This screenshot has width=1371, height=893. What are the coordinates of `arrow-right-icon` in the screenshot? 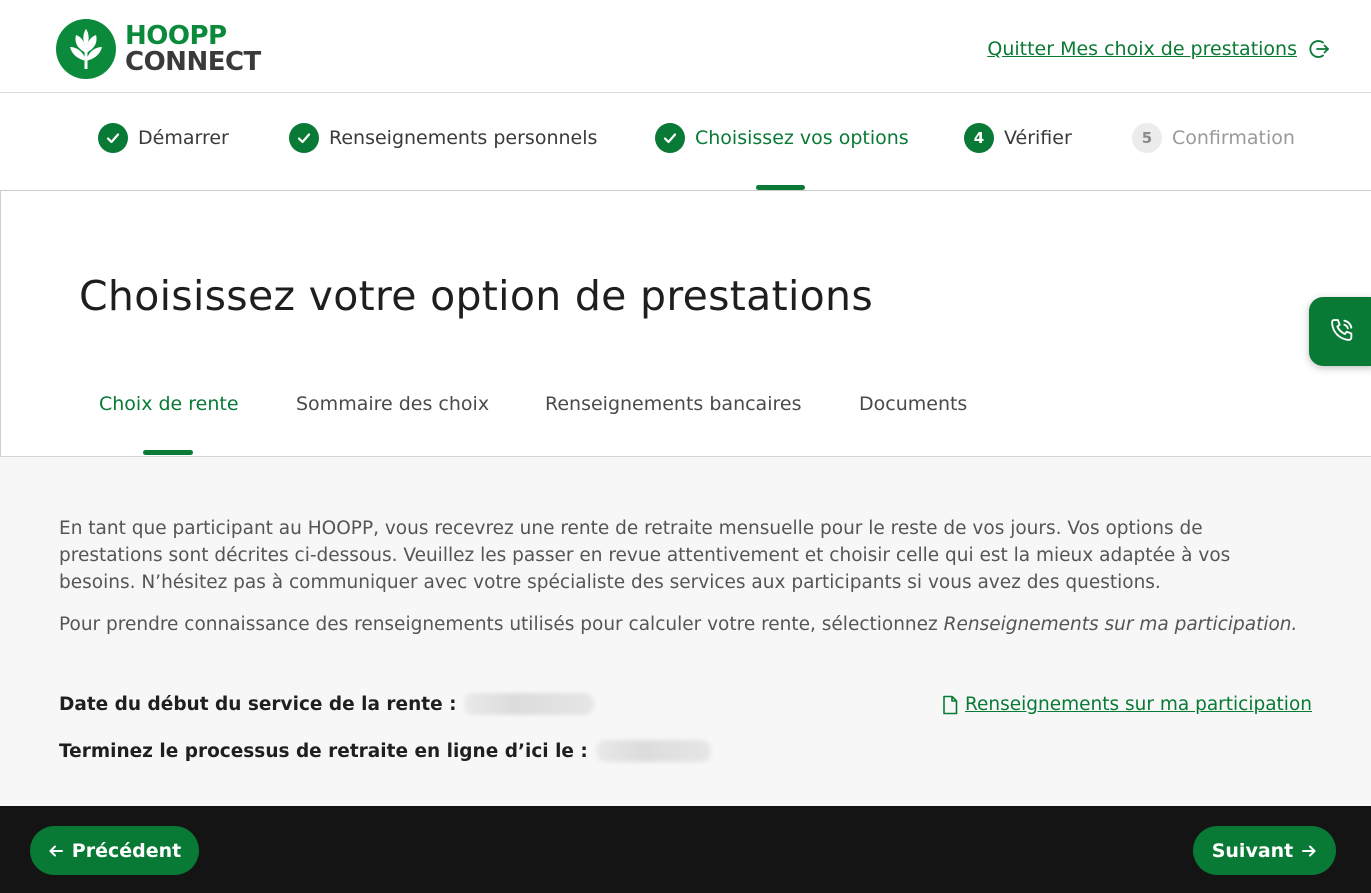 It's located at (1309, 851).